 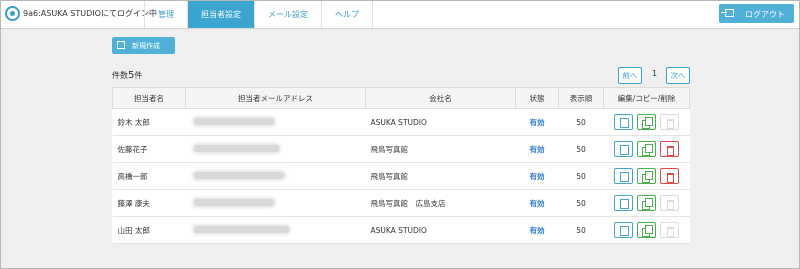 I want to click on col-header-order: 表示順, so click(x=581, y=98).